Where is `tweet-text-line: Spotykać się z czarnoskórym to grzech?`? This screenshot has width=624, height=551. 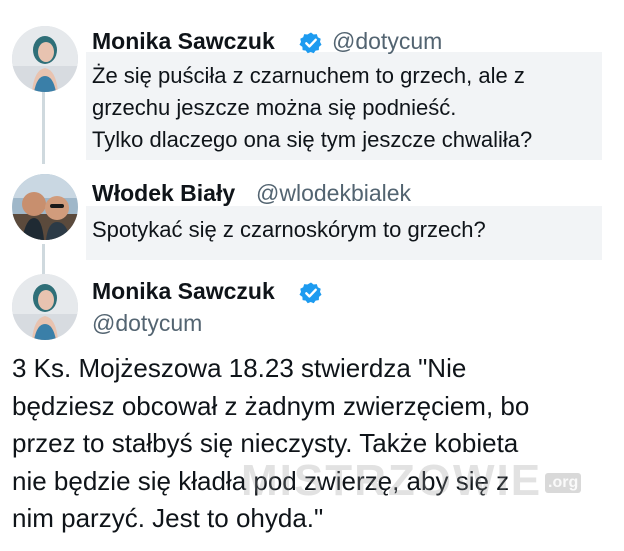 tweet-text-line: Spotykać się z czarnoskórym to grzech? is located at coordinates (289, 229).